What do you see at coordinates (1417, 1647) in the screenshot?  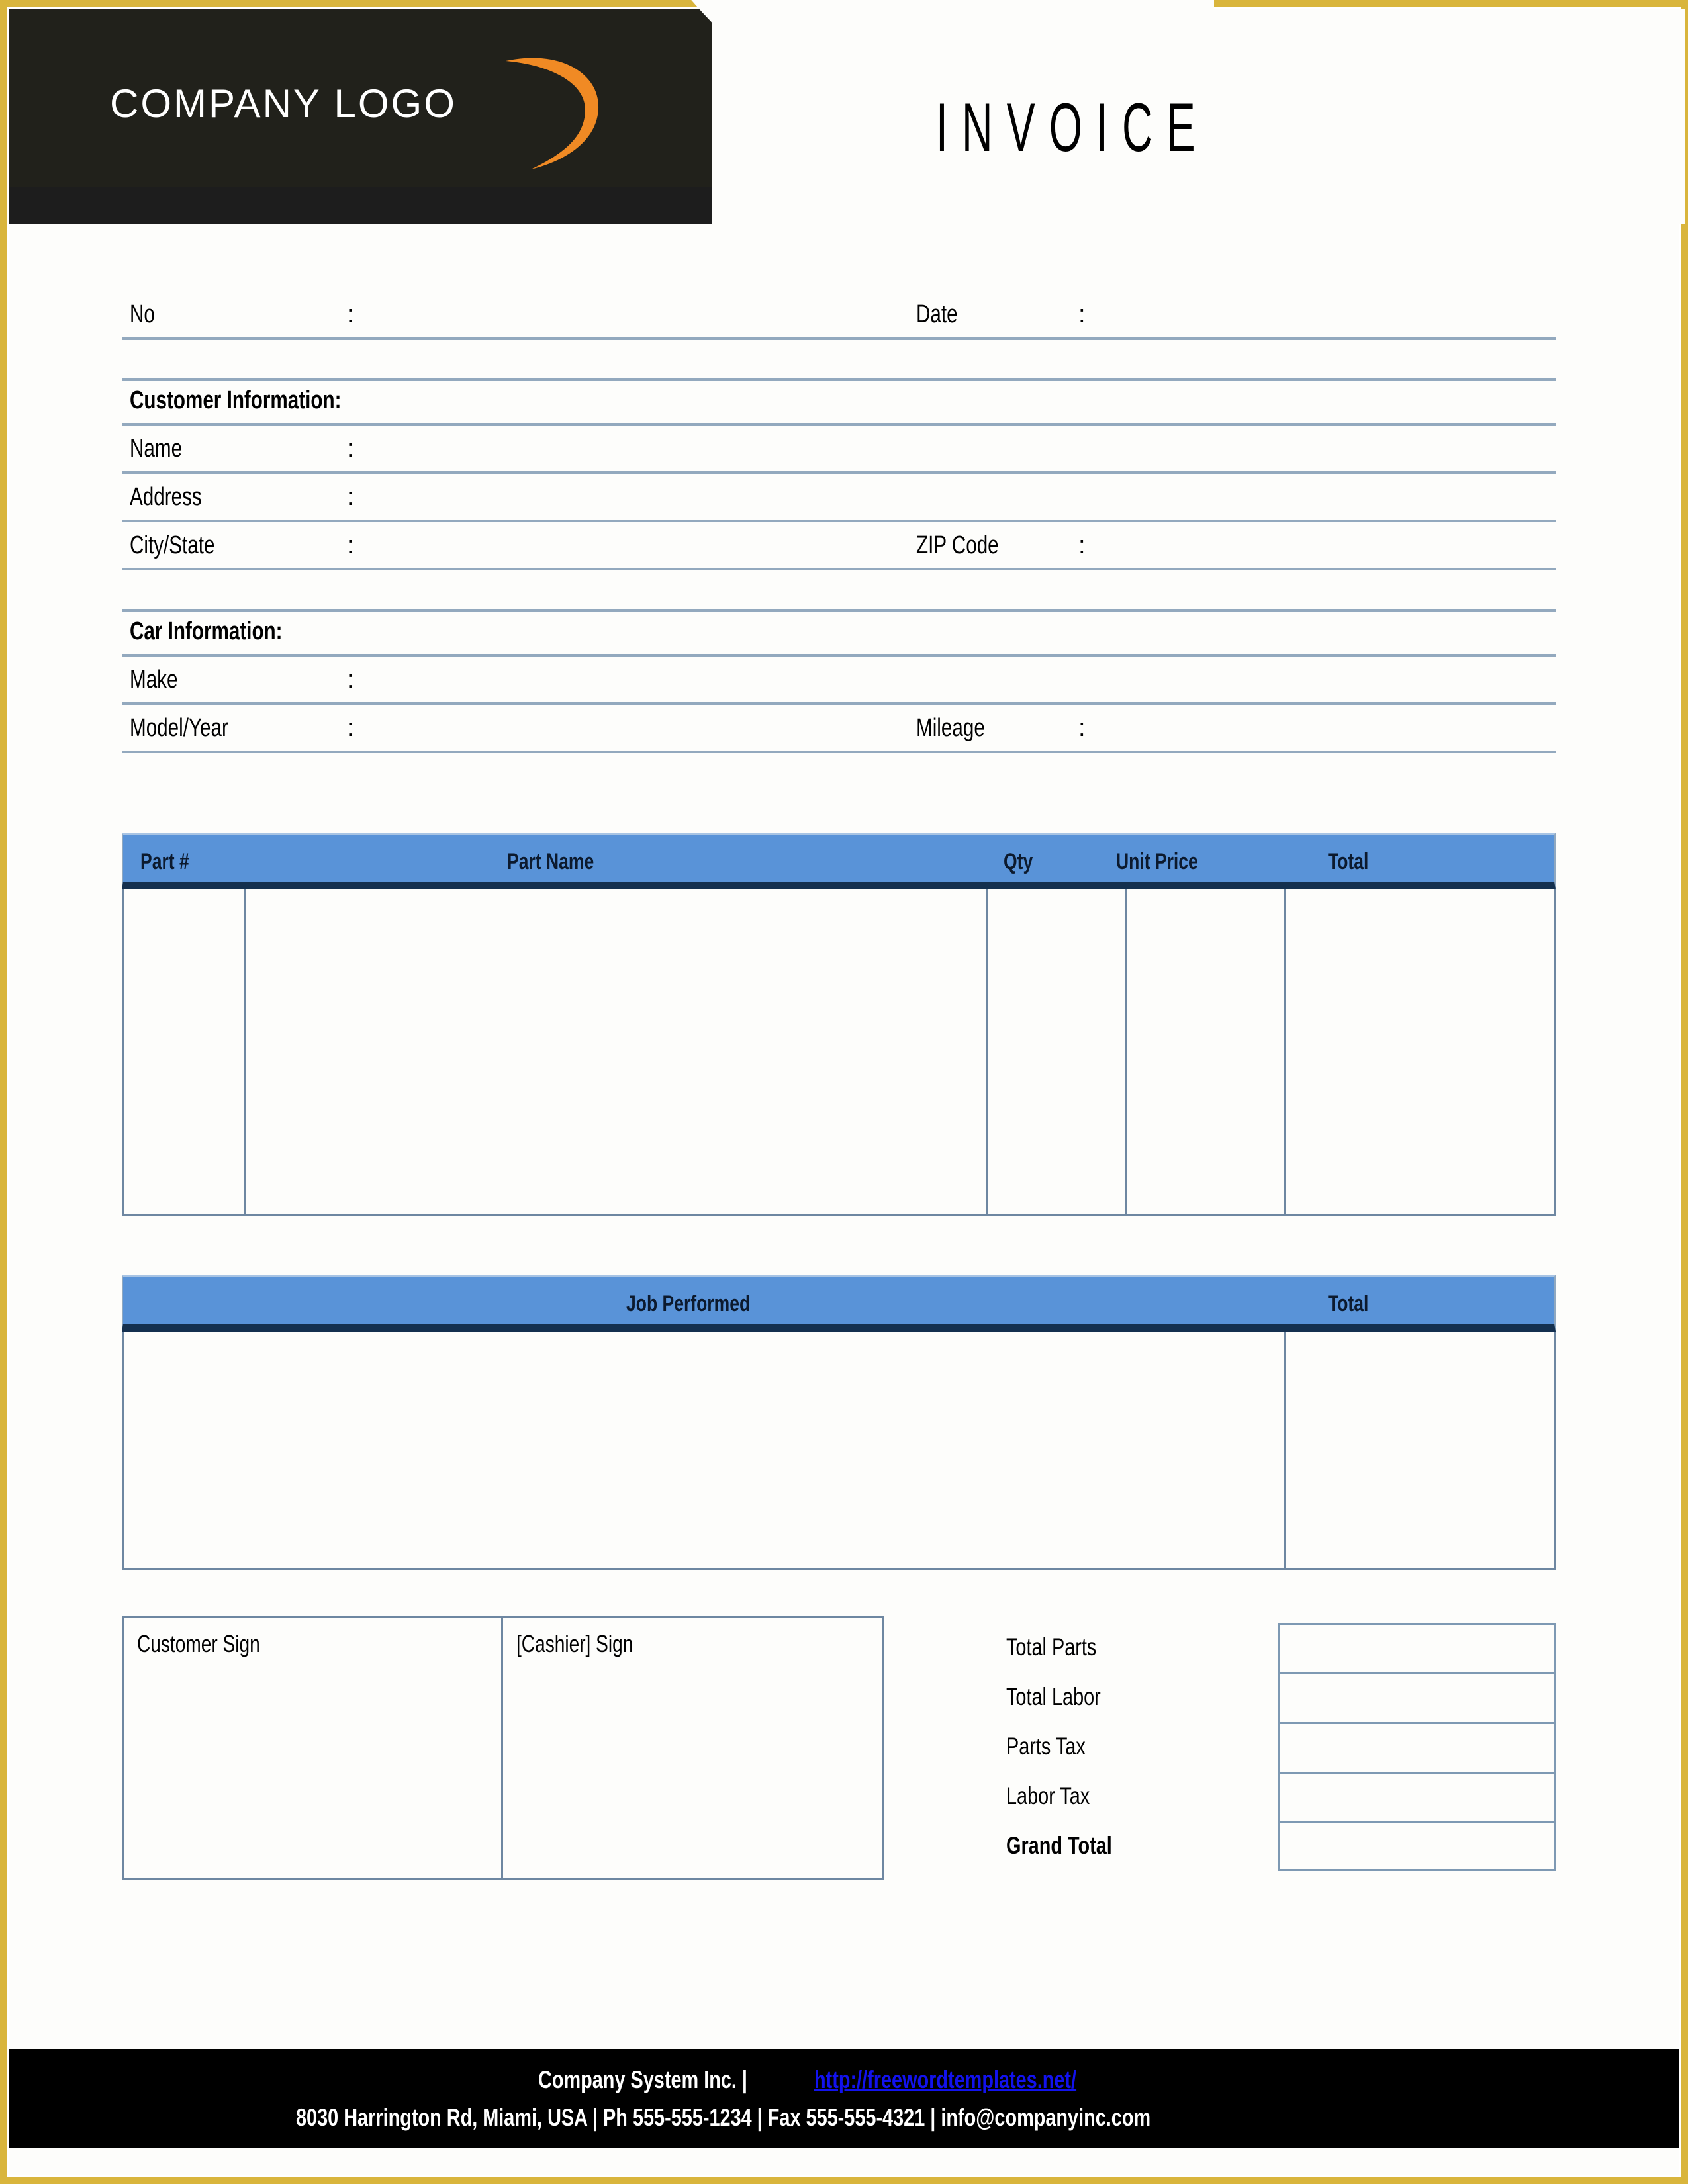 I see `total-parts-value` at bounding box center [1417, 1647].